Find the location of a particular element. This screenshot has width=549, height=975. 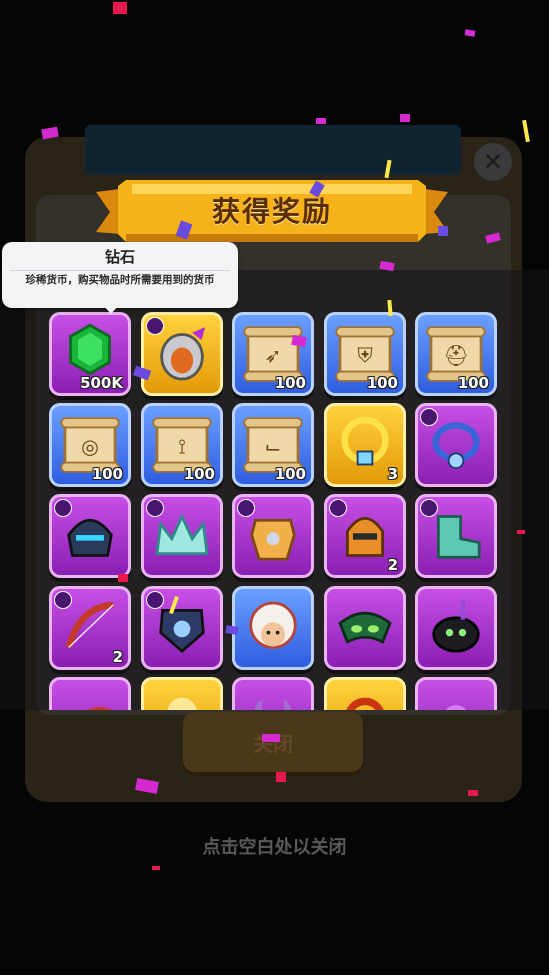

jester-mask-icon is located at coordinates (365, 627).